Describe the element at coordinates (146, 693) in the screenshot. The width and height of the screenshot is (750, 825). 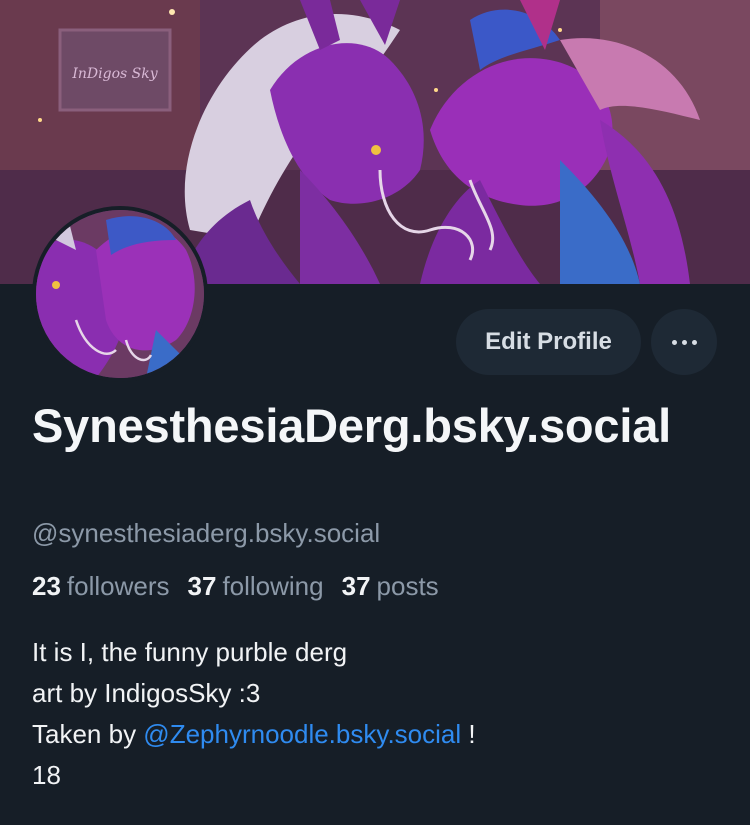
I see `bio-line: art by IndigosSky :3` at that location.